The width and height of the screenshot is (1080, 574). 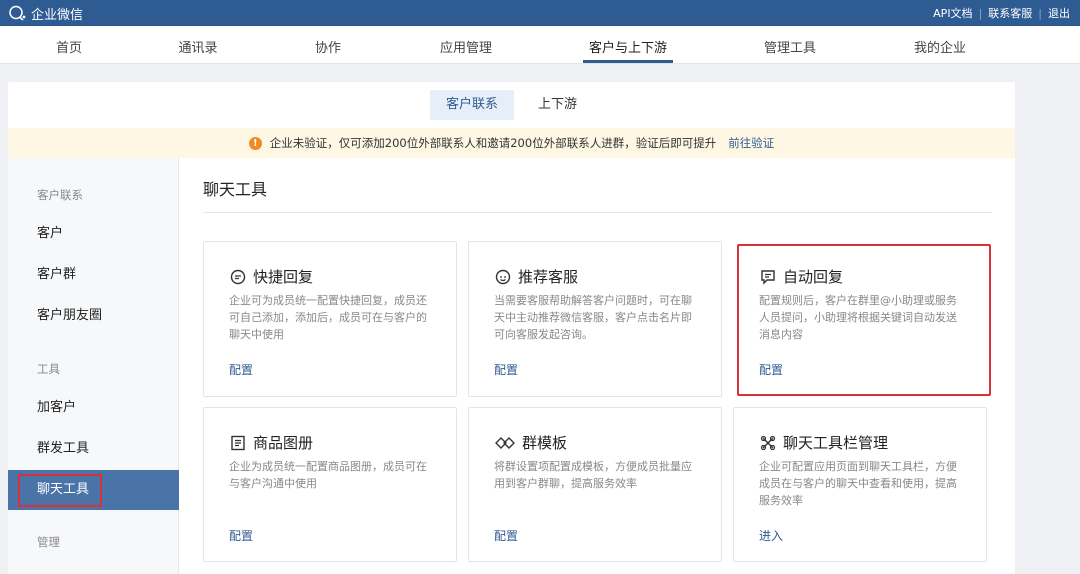 I want to click on sidebar-item-label: 客户群, so click(x=57, y=274).